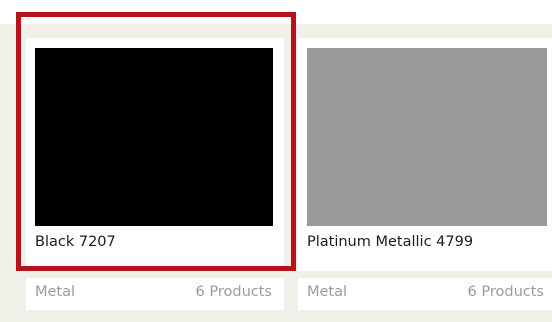  What do you see at coordinates (390, 242) in the screenshot?
I see `product-name: Platinum Metallic 4799` at bounding box center [390, 242].